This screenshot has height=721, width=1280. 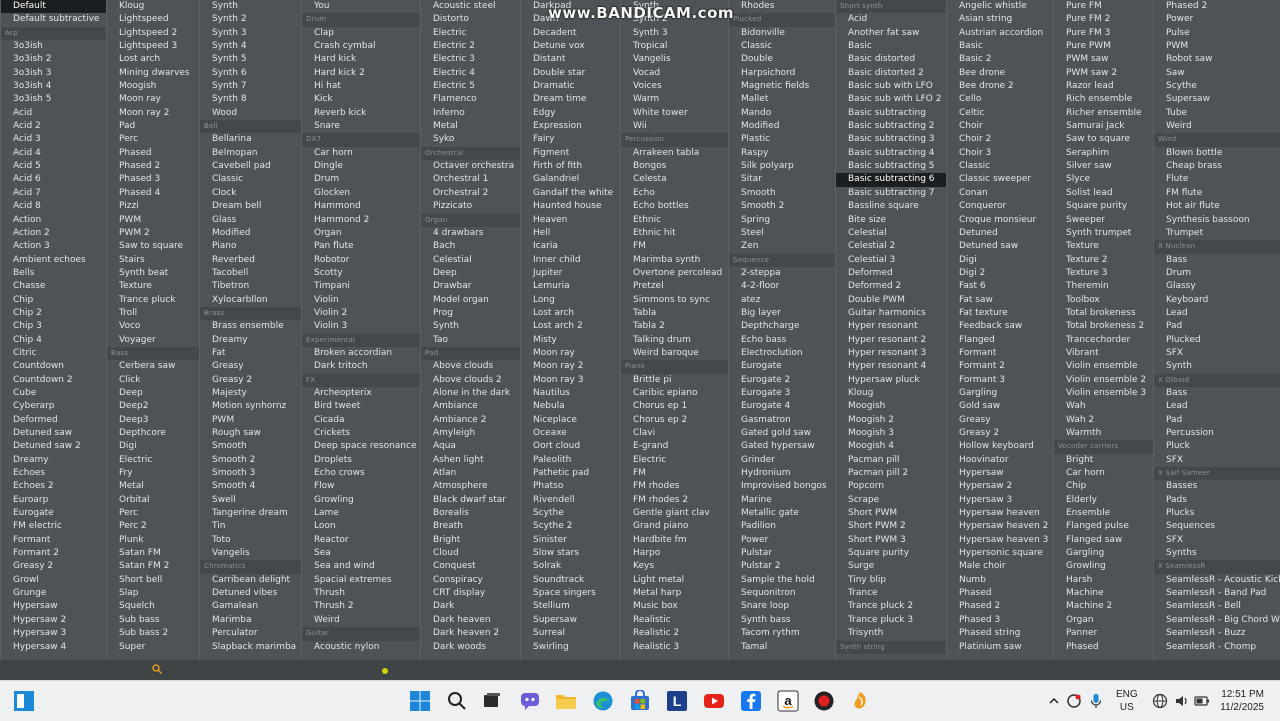 What do you see at coordinates (54, 380) in the screenshot?
I see `preset-item: Countdown 2` at bounding box center [54, 380].